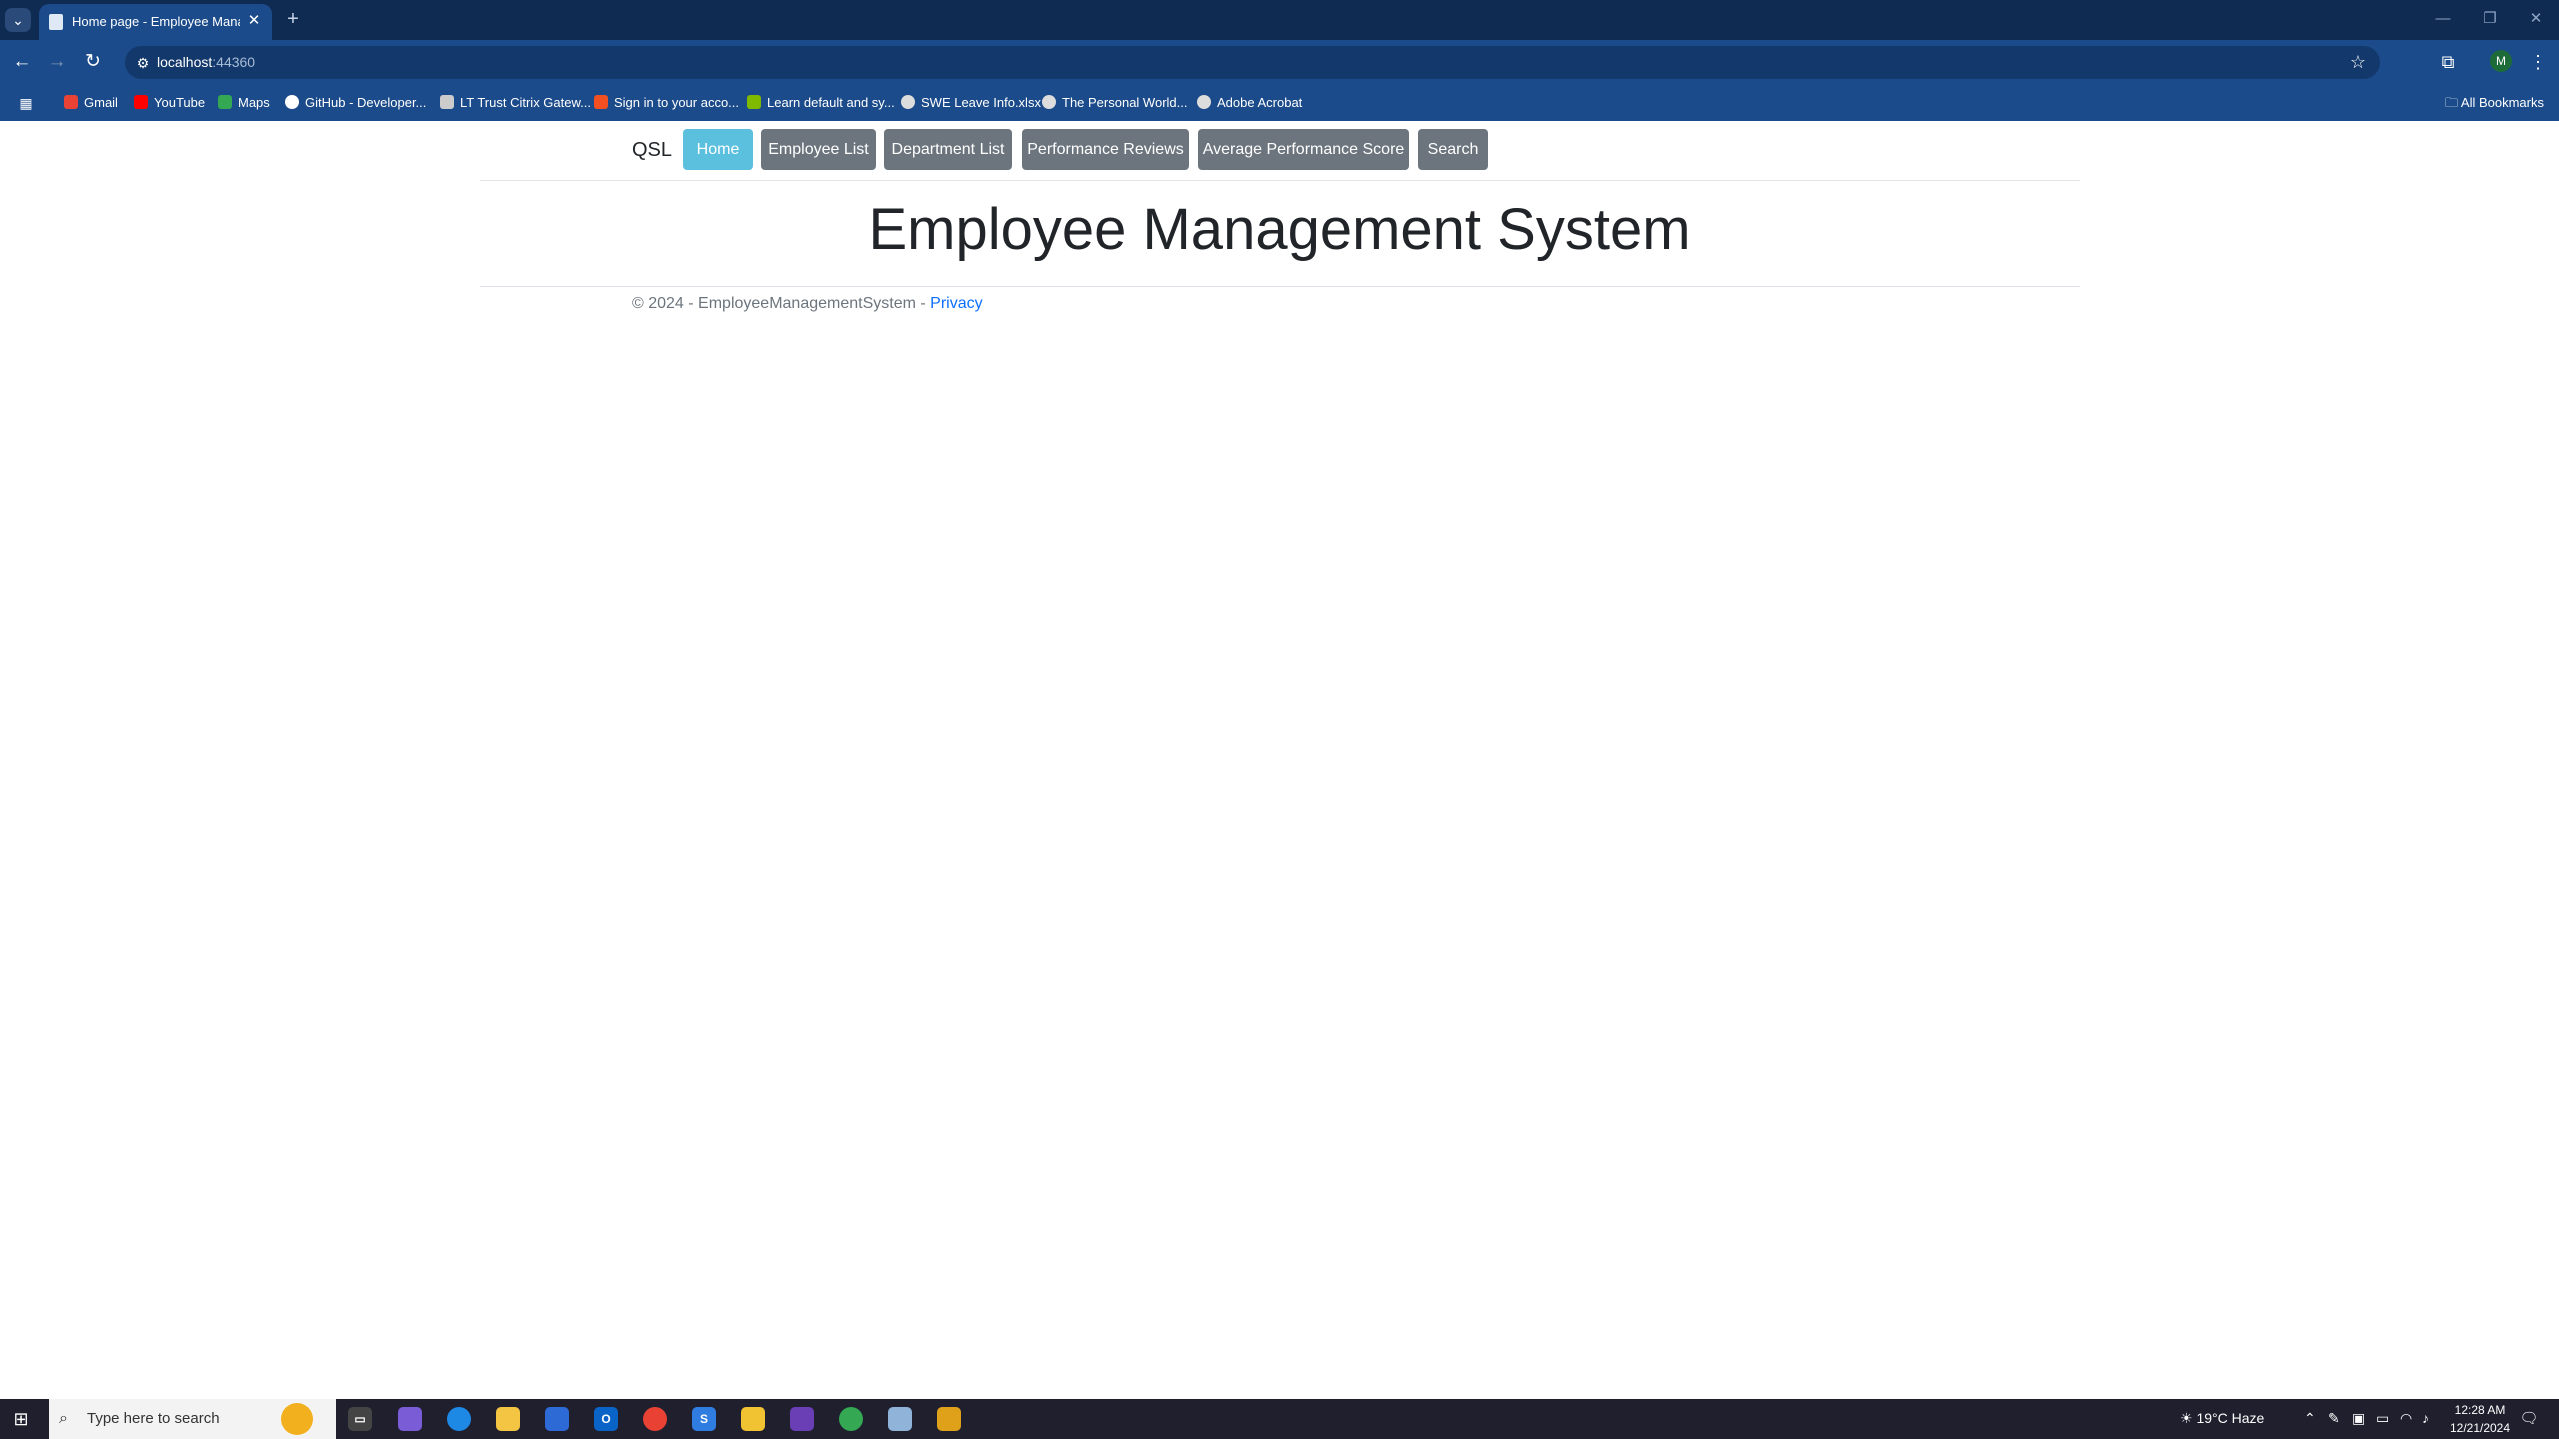  I want to click on browser-tab-active: Home page - Employee Manag ✕, so click(155, 22).